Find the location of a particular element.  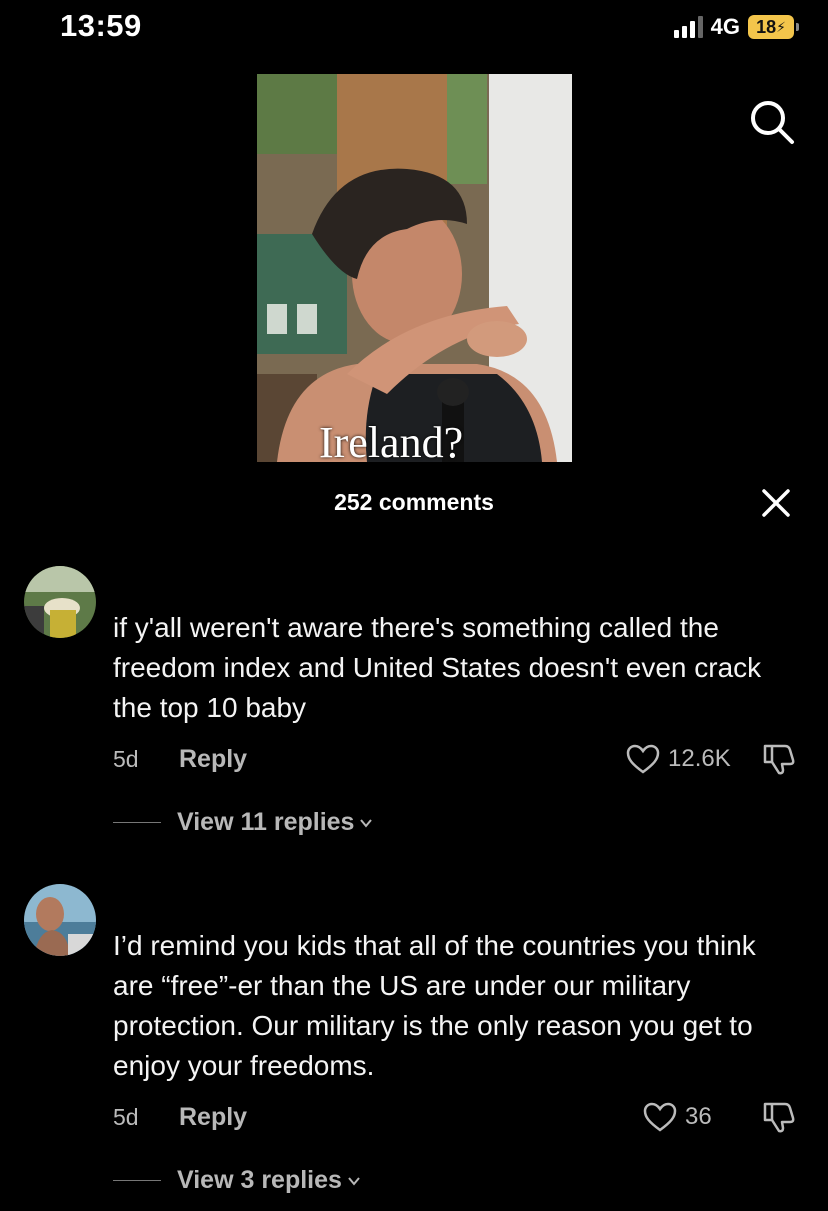

status-indicators: 4G 18 ⚡ is located at coordinates (736, 27).